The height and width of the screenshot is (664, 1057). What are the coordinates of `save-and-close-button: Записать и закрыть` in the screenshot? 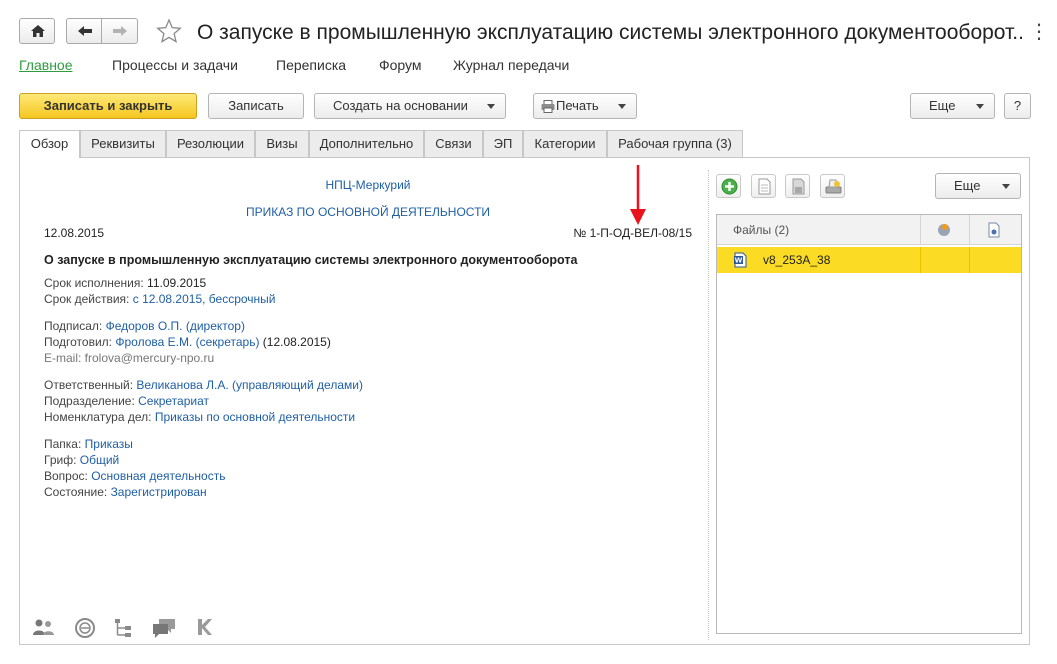 It's located at (108, 106).